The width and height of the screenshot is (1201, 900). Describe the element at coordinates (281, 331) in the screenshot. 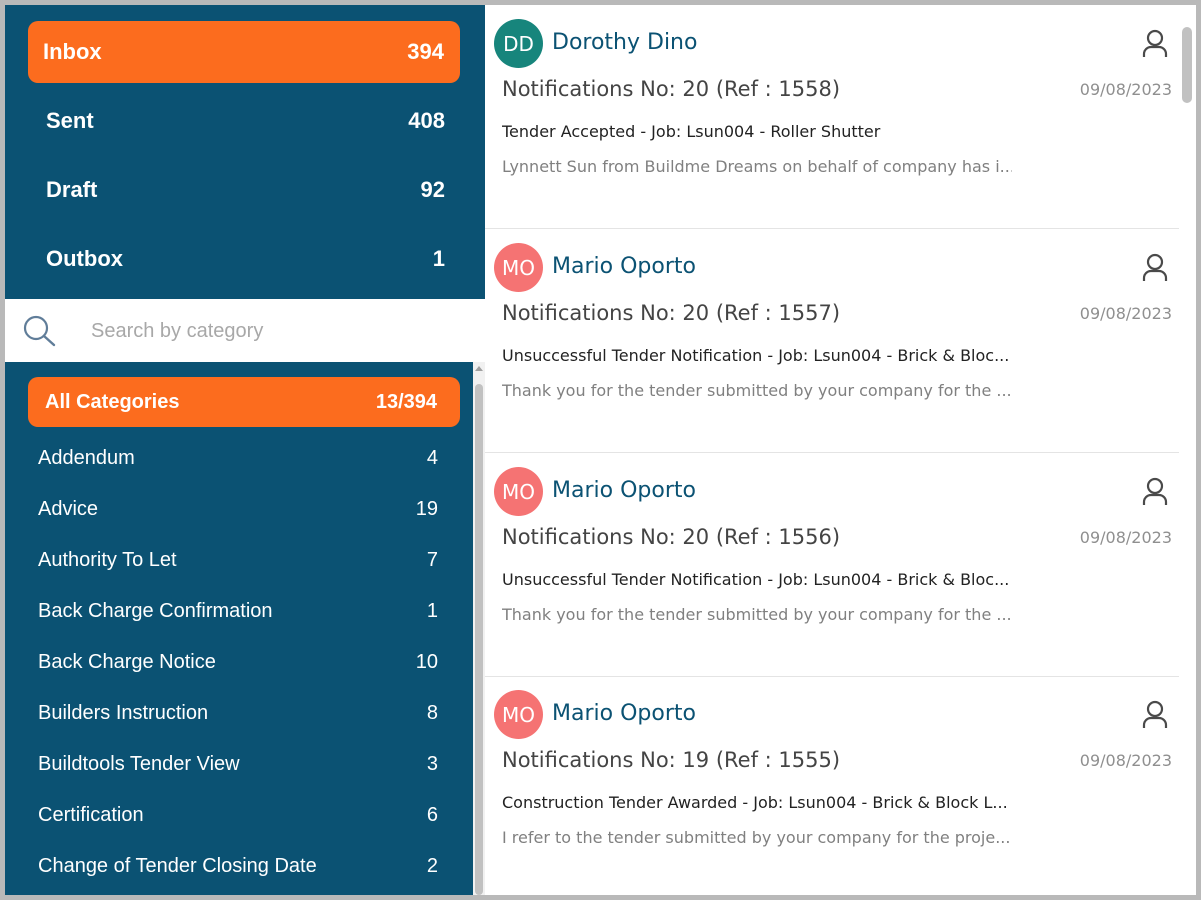

I see `search-input` at that location.